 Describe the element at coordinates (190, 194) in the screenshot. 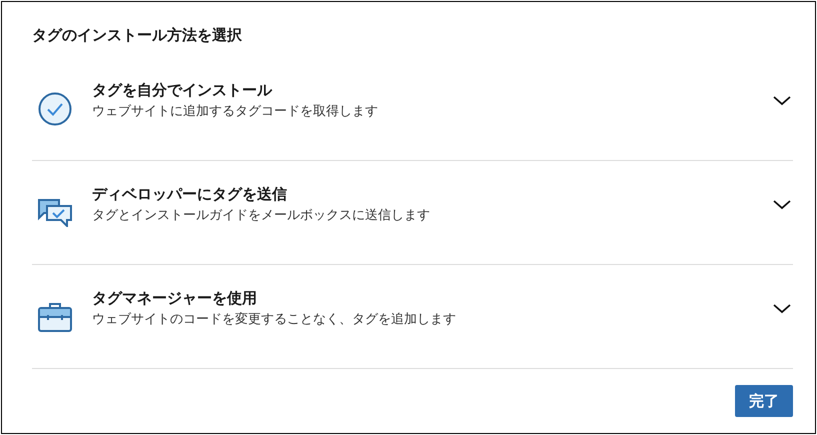

I see `option-title: ディベロッパーにタグを送信` at that location.